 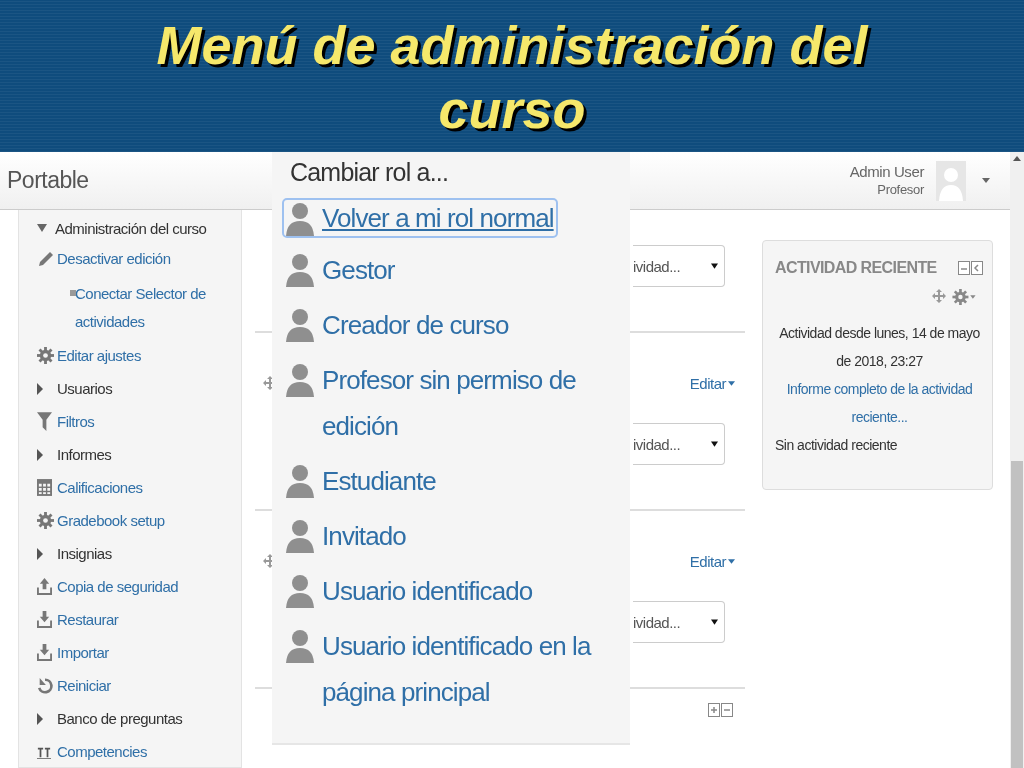 What do you see at coordinates (102, 751) in the screenshot?
I see `menu-link: Competencies` at bounding box center [102, 751].